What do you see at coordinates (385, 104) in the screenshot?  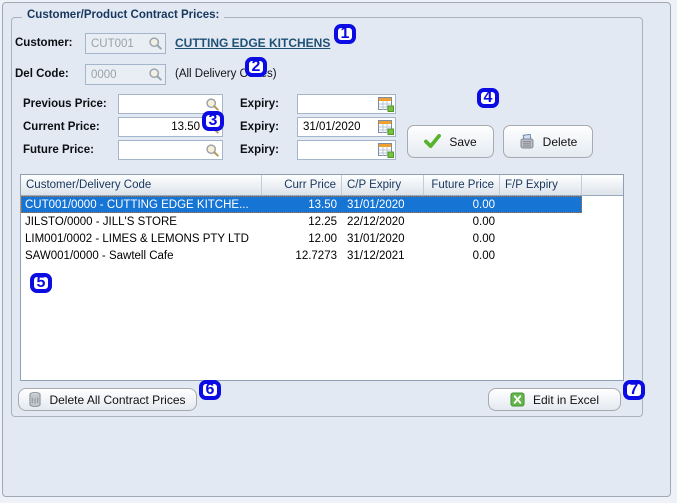 I see `previous-expiry-calendar-icon` at bounding box center [385, 104].